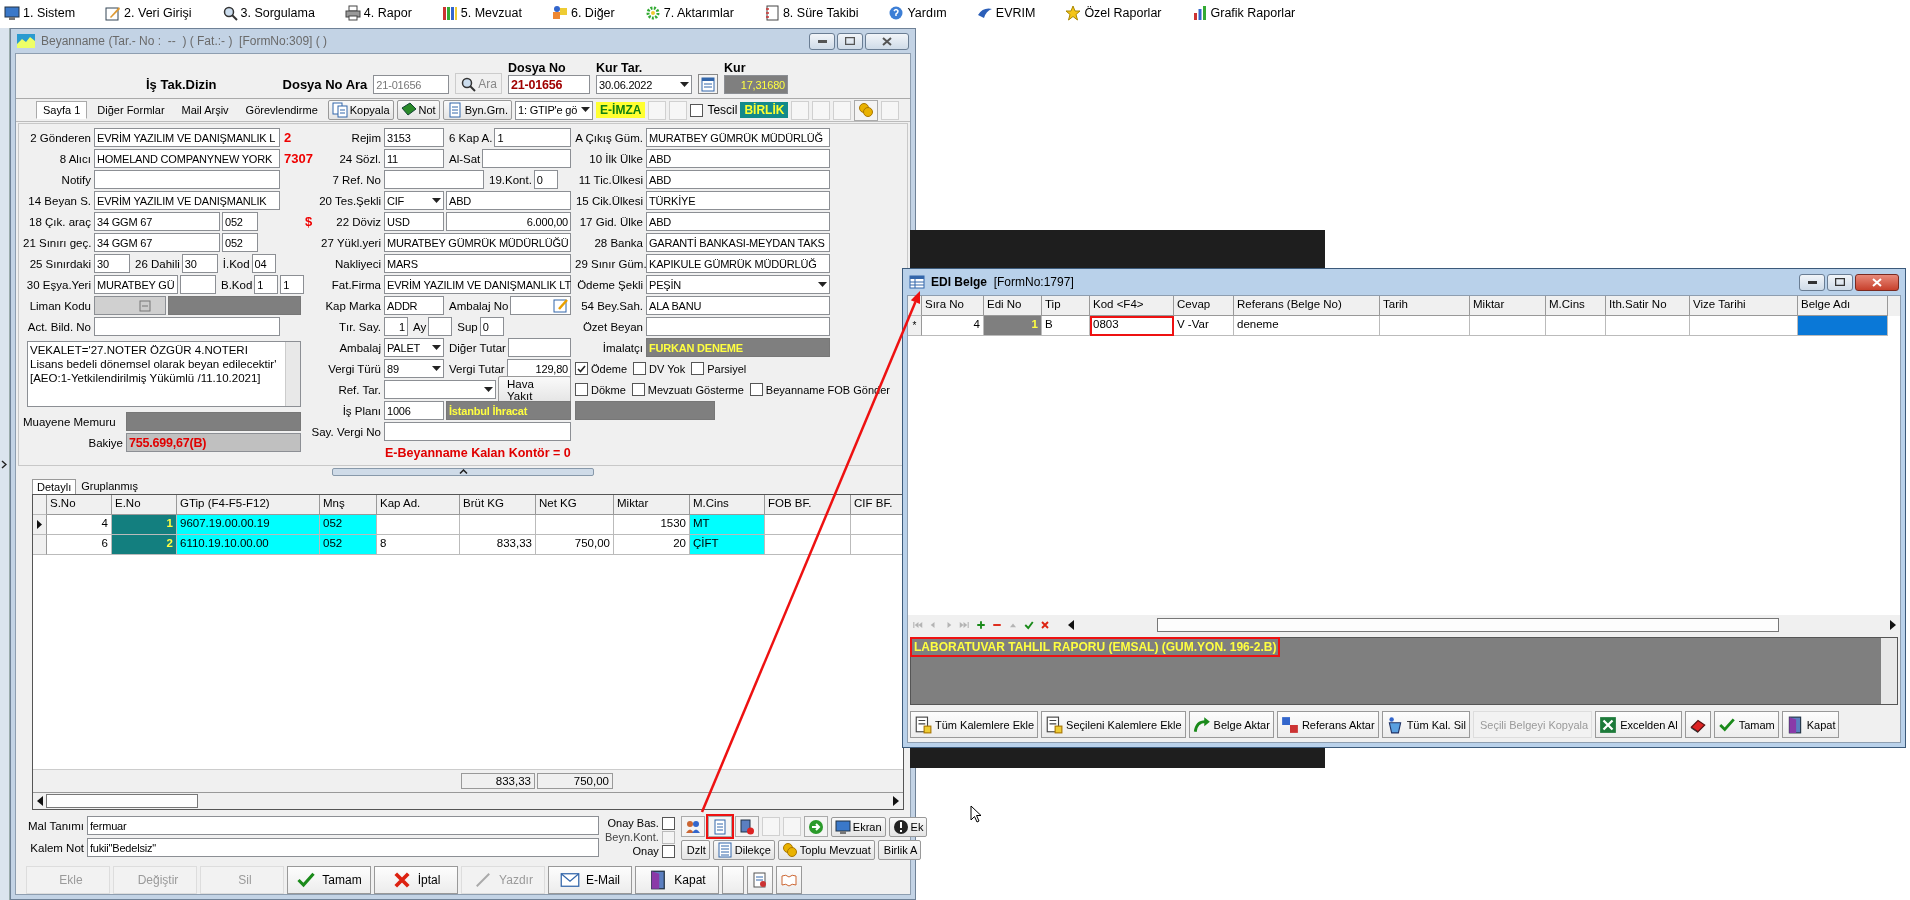 The width and height of the screenshot is (1910, 900). Describe the element at coordinates (1006, 13) in the screenshot. I see `menu-item: EVRIM` at that location.